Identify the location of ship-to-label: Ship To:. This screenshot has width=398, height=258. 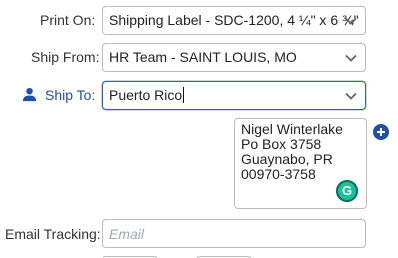
(70, 95).